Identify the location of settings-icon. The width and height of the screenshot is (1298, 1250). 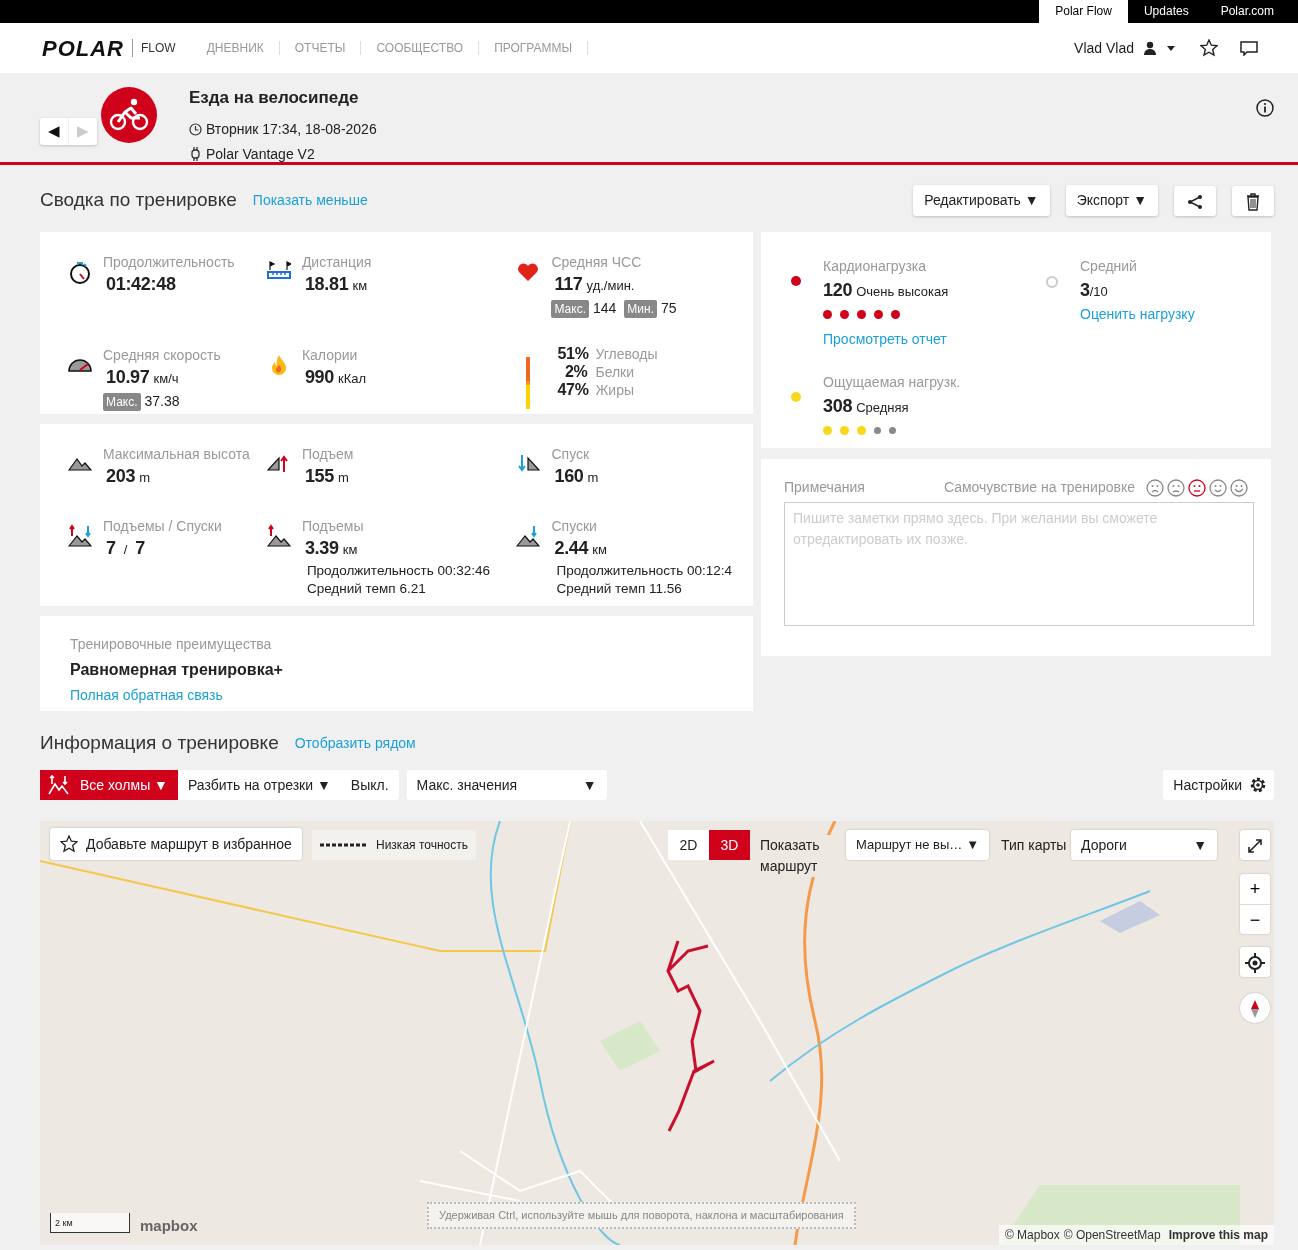
(1258, 785).